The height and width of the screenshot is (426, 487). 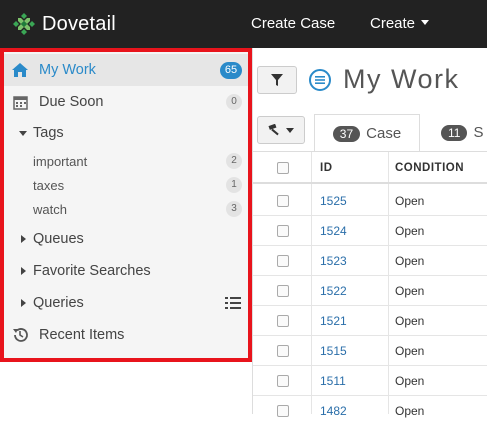 What do you see at coordinates (370, 168) in the screenshot?
I see `table-header: ID CONDITION` at bounding box center [370, 168].